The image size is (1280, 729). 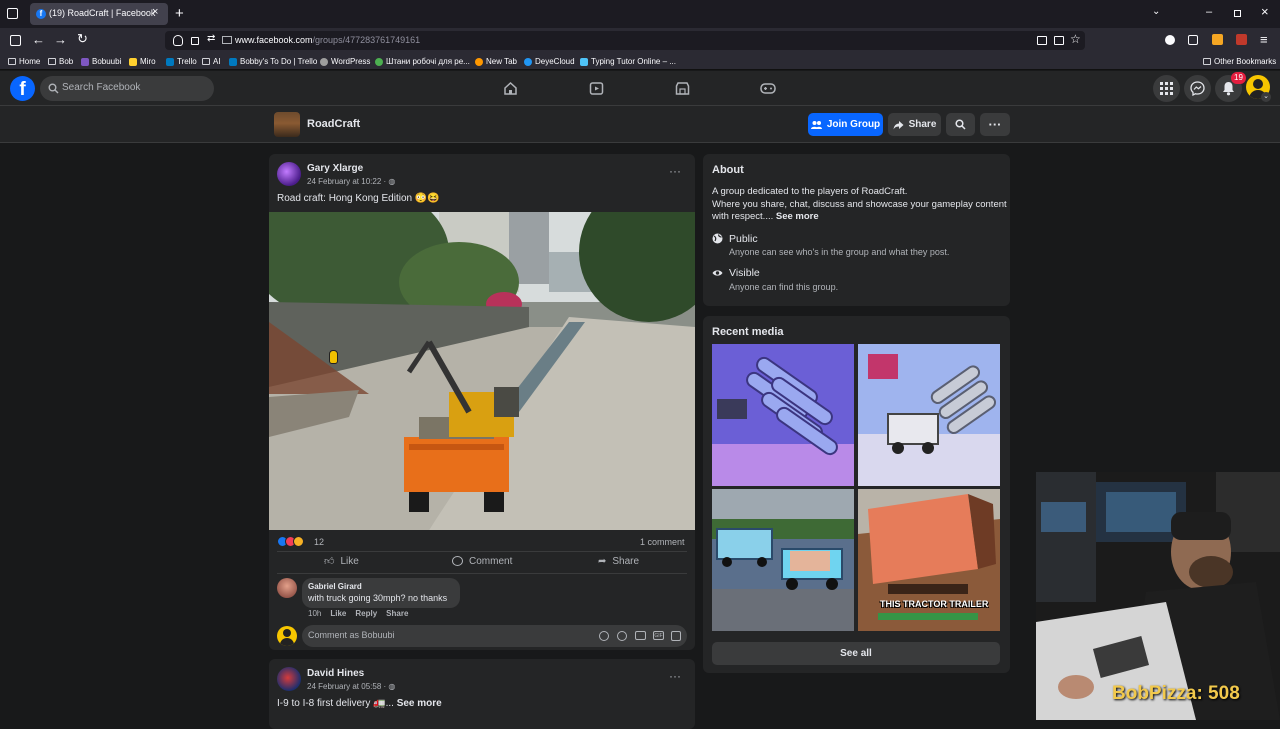 I want to click on avatar-sticker-icon, so click(x=604, y=636).